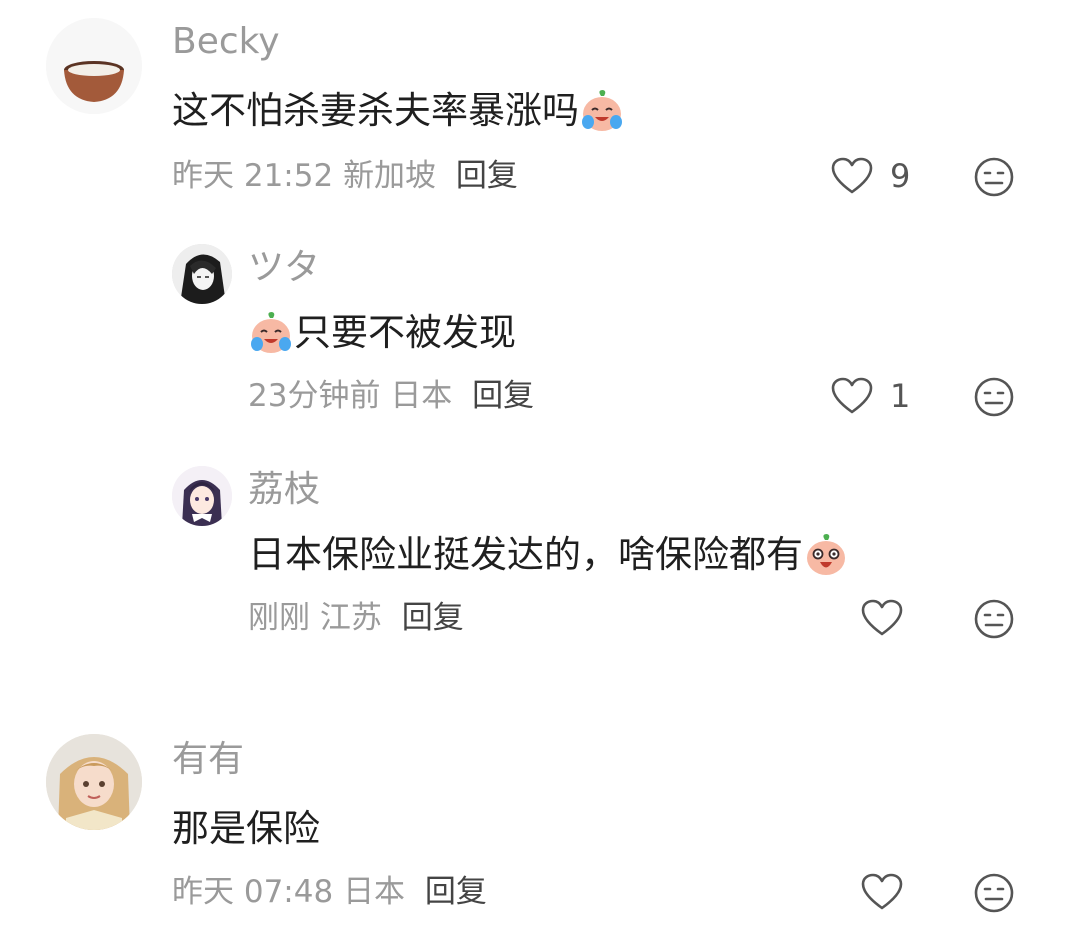  What do you see at coordinates (284, 490) in the screenshot?
I see `username: 荔枝` at bounding box center [284, 490].